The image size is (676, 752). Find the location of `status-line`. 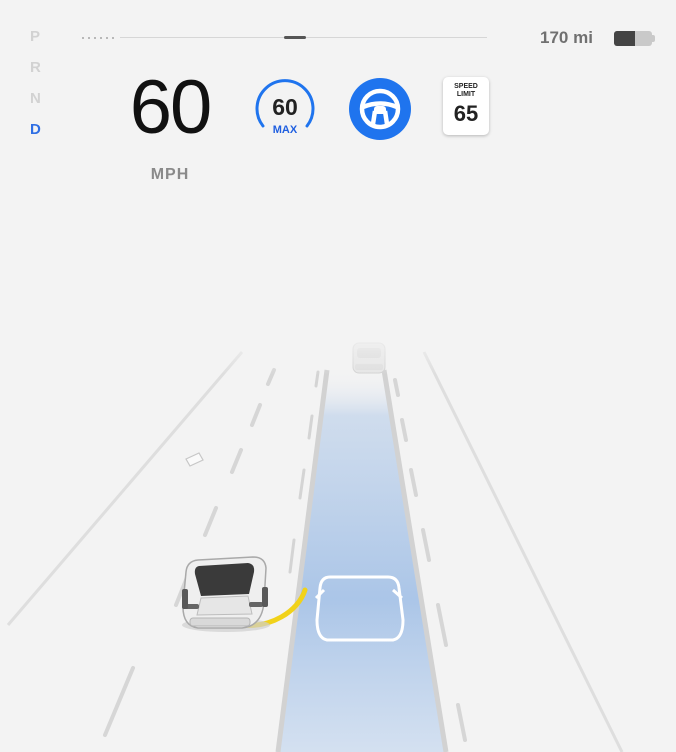

status-line is located at coordinates (284, 37).